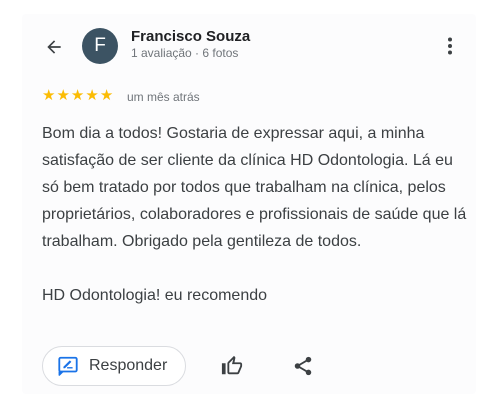 This screenshot has height=408, width=500. I want to click on rate-review-icon, so click(68, 366).